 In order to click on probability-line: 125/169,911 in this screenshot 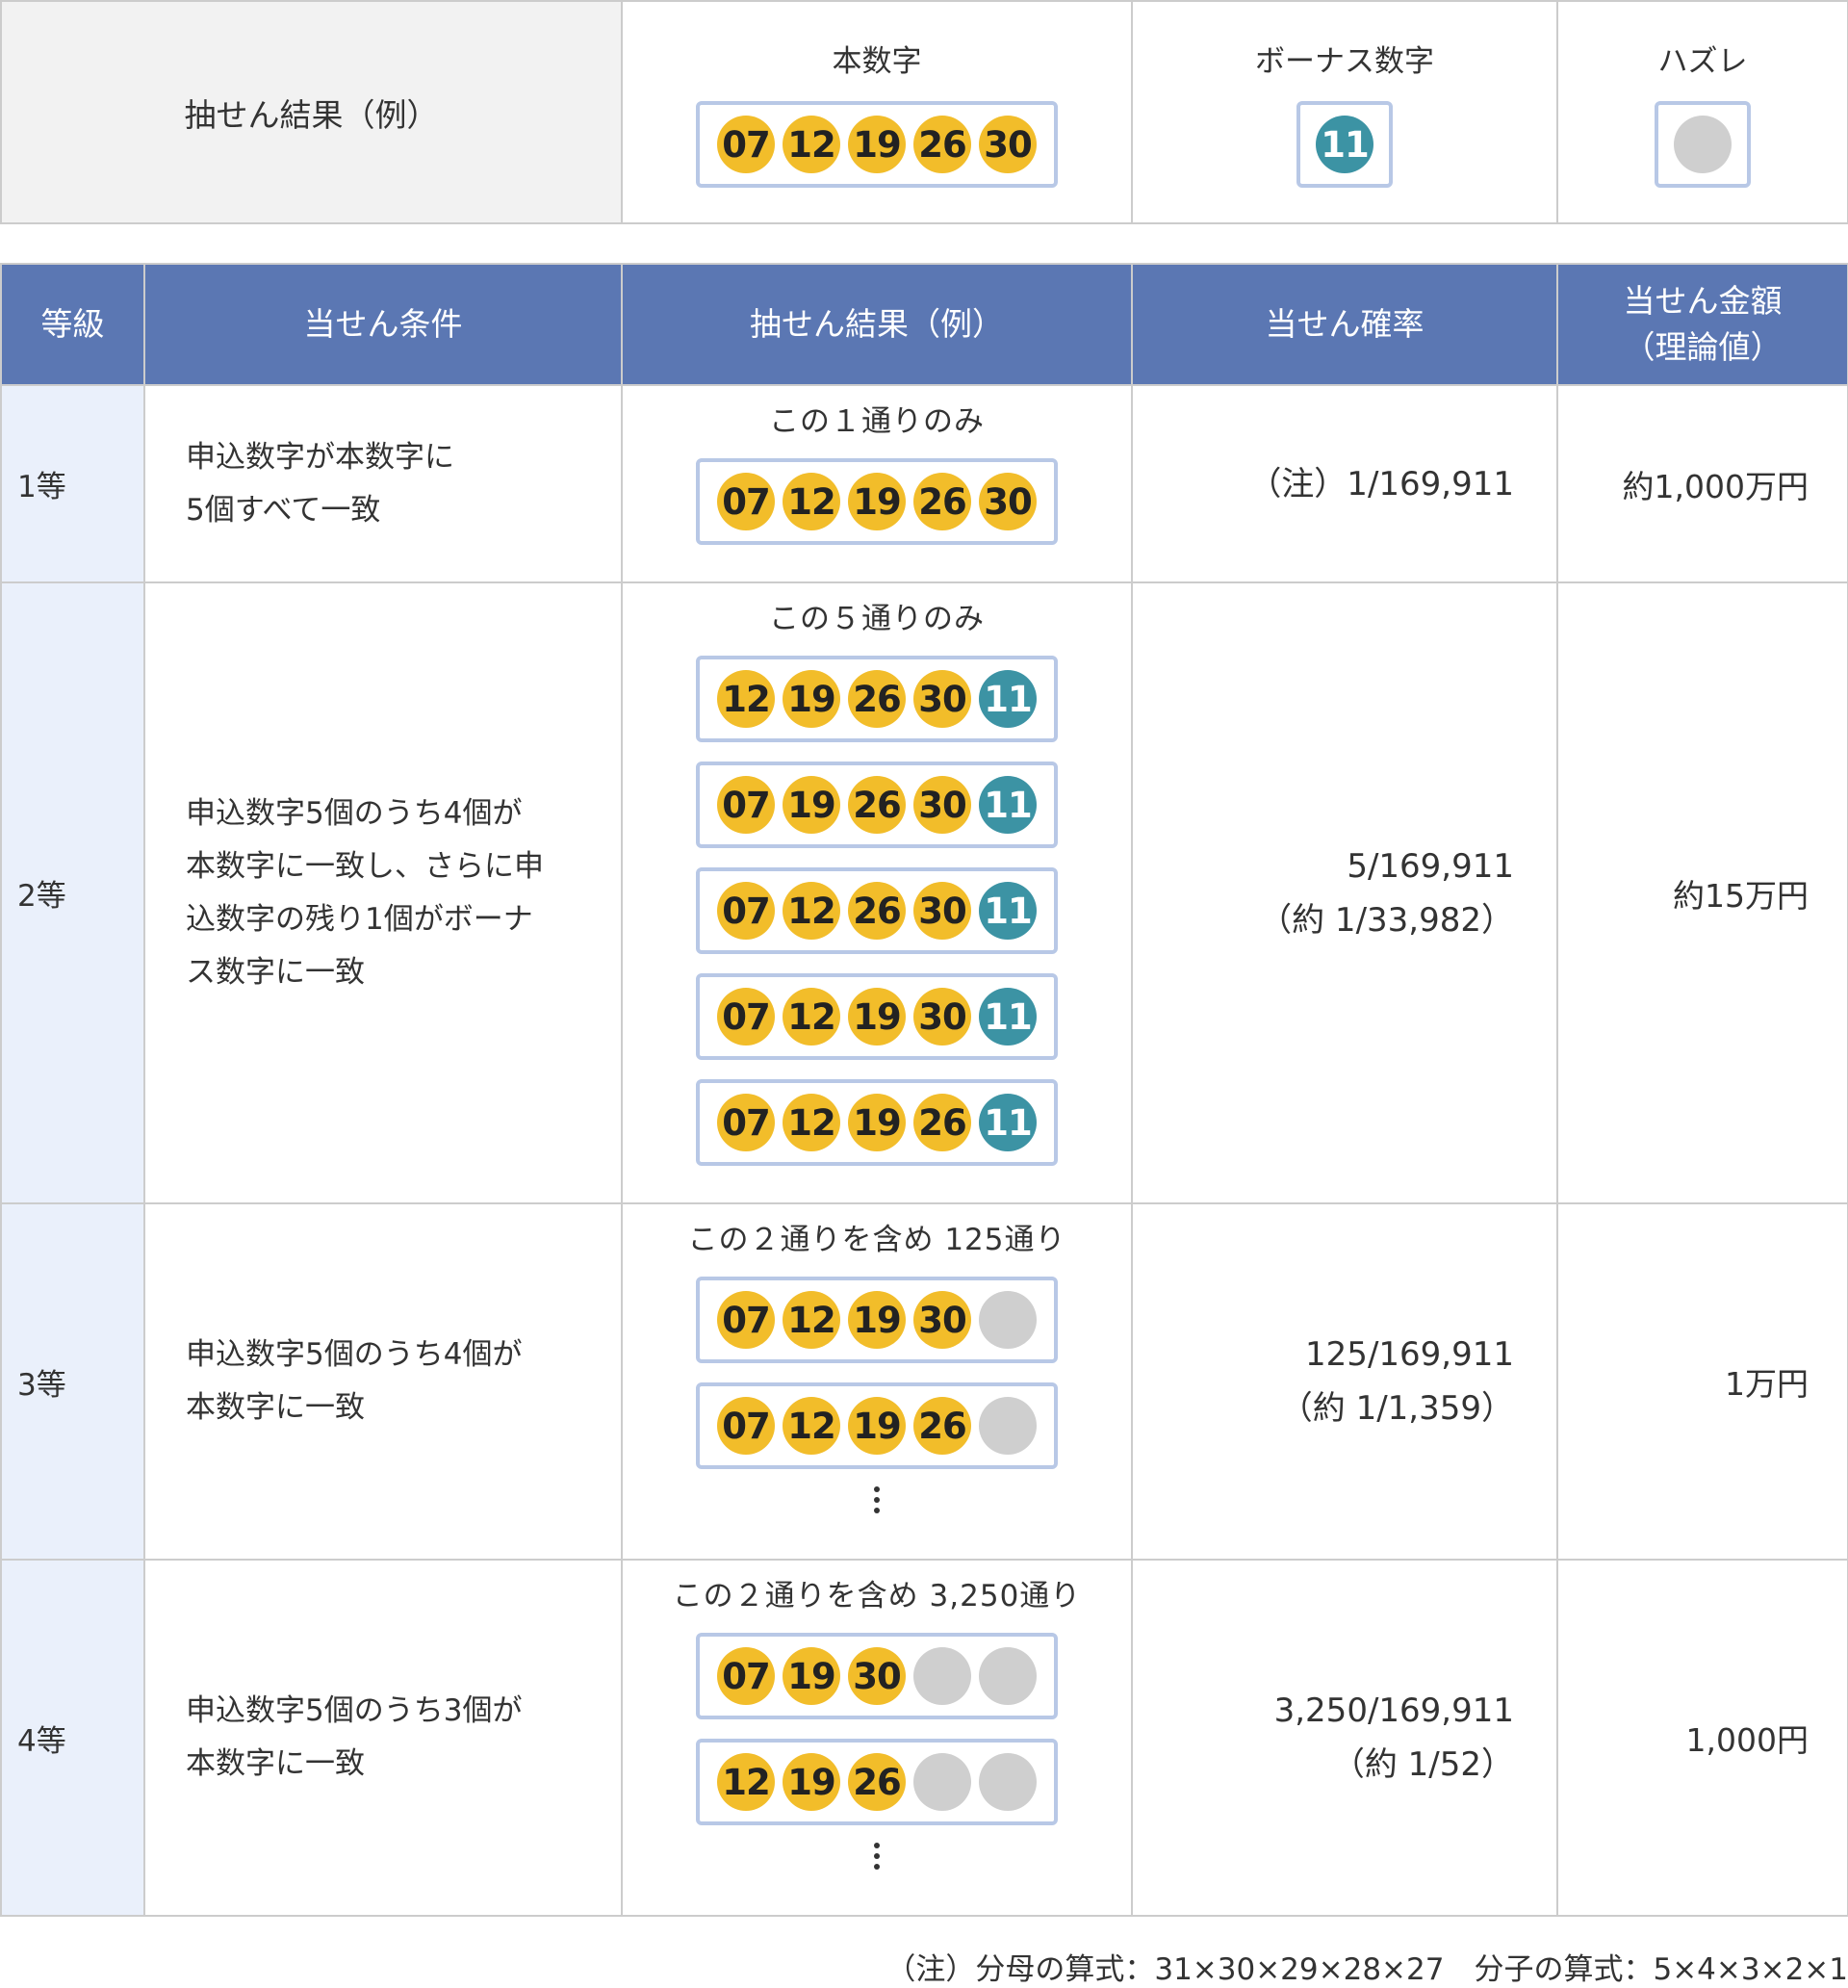, I will do `click(1409, 1355)`.